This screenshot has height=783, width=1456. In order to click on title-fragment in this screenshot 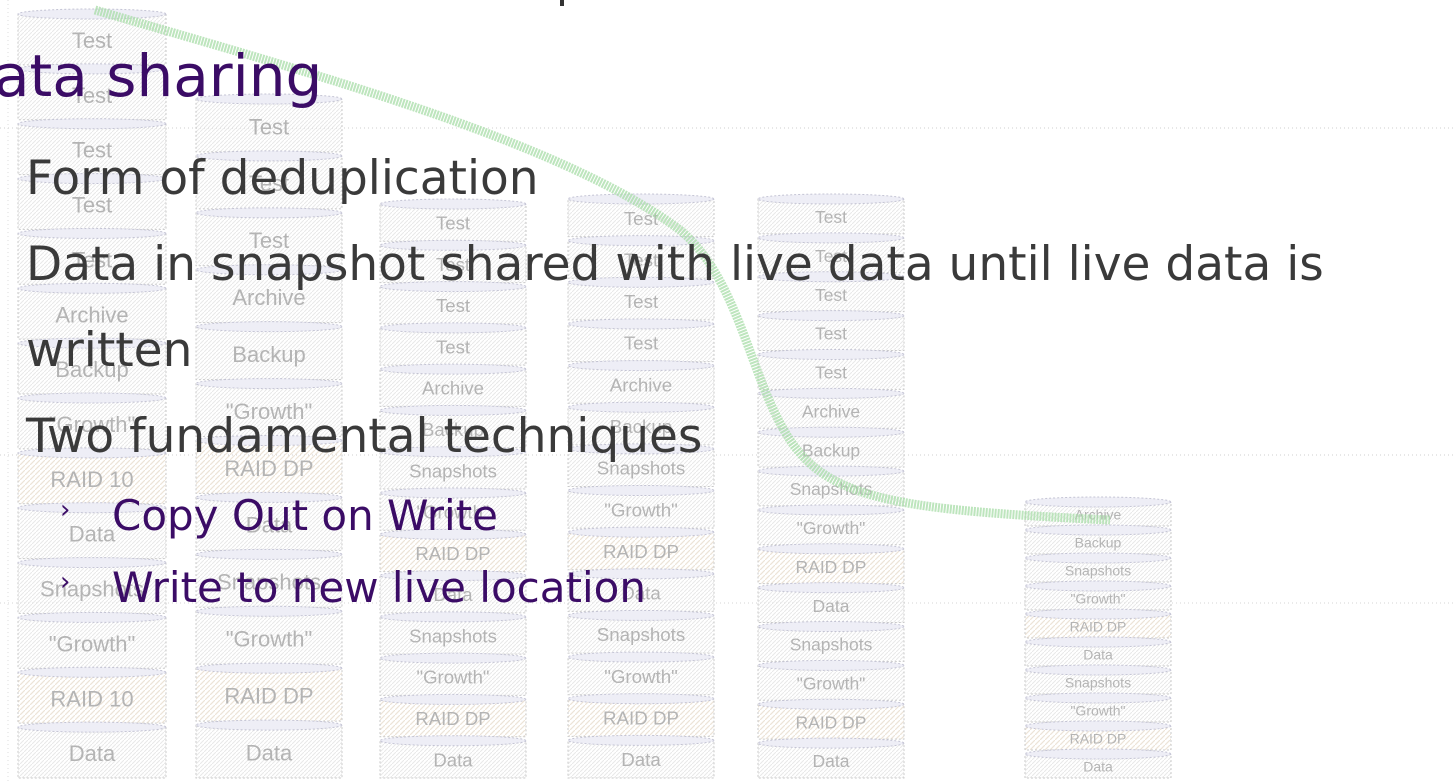, I will do `click(570, 3)`.